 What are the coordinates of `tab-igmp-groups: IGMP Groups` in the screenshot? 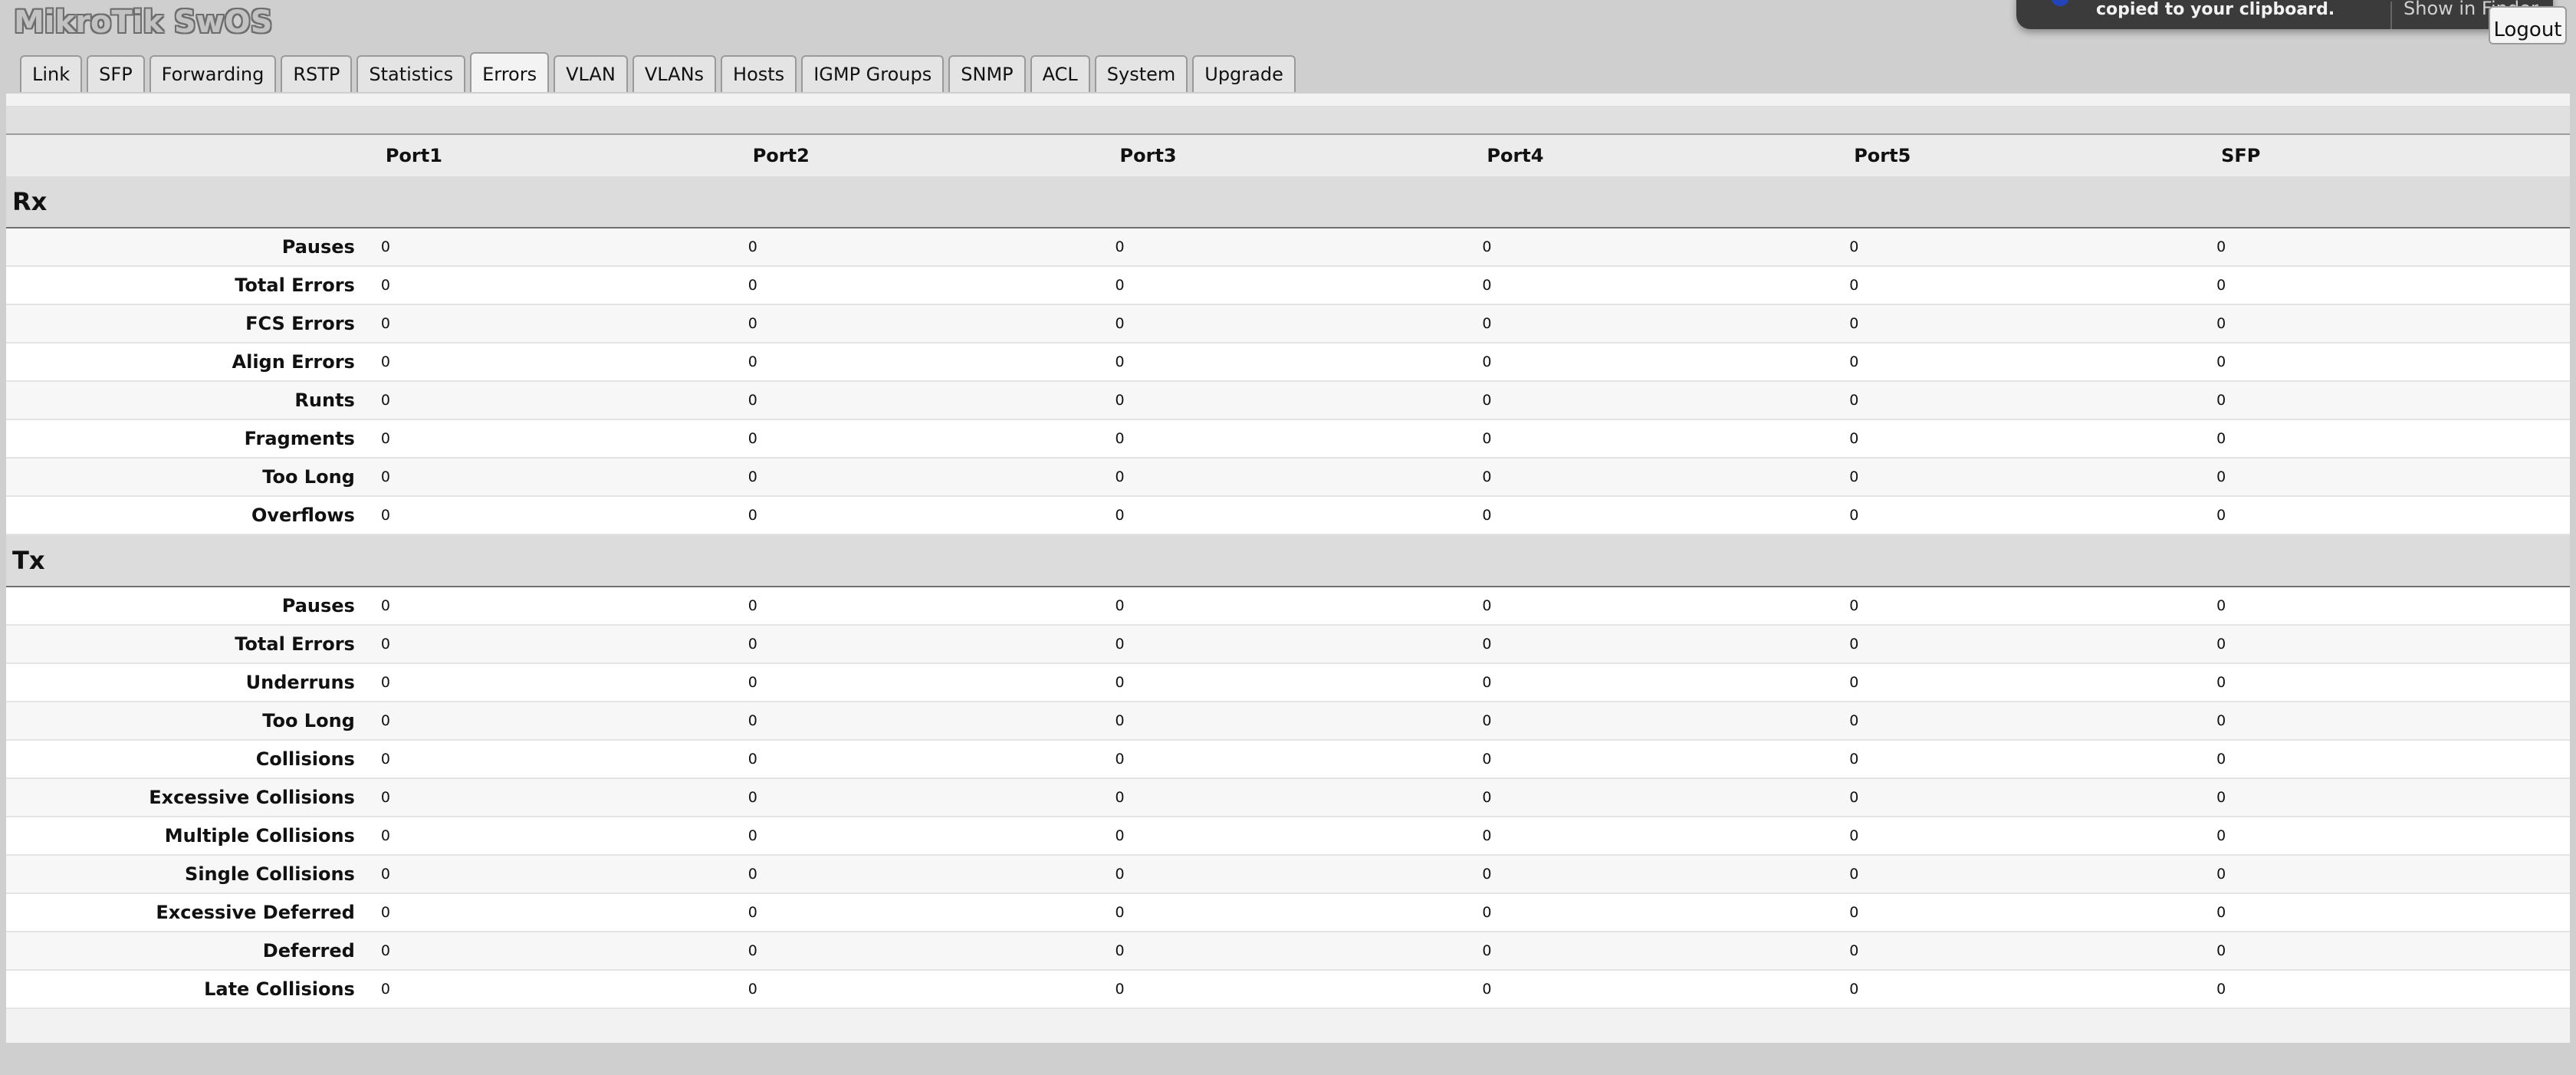 It's located at (873, 74).